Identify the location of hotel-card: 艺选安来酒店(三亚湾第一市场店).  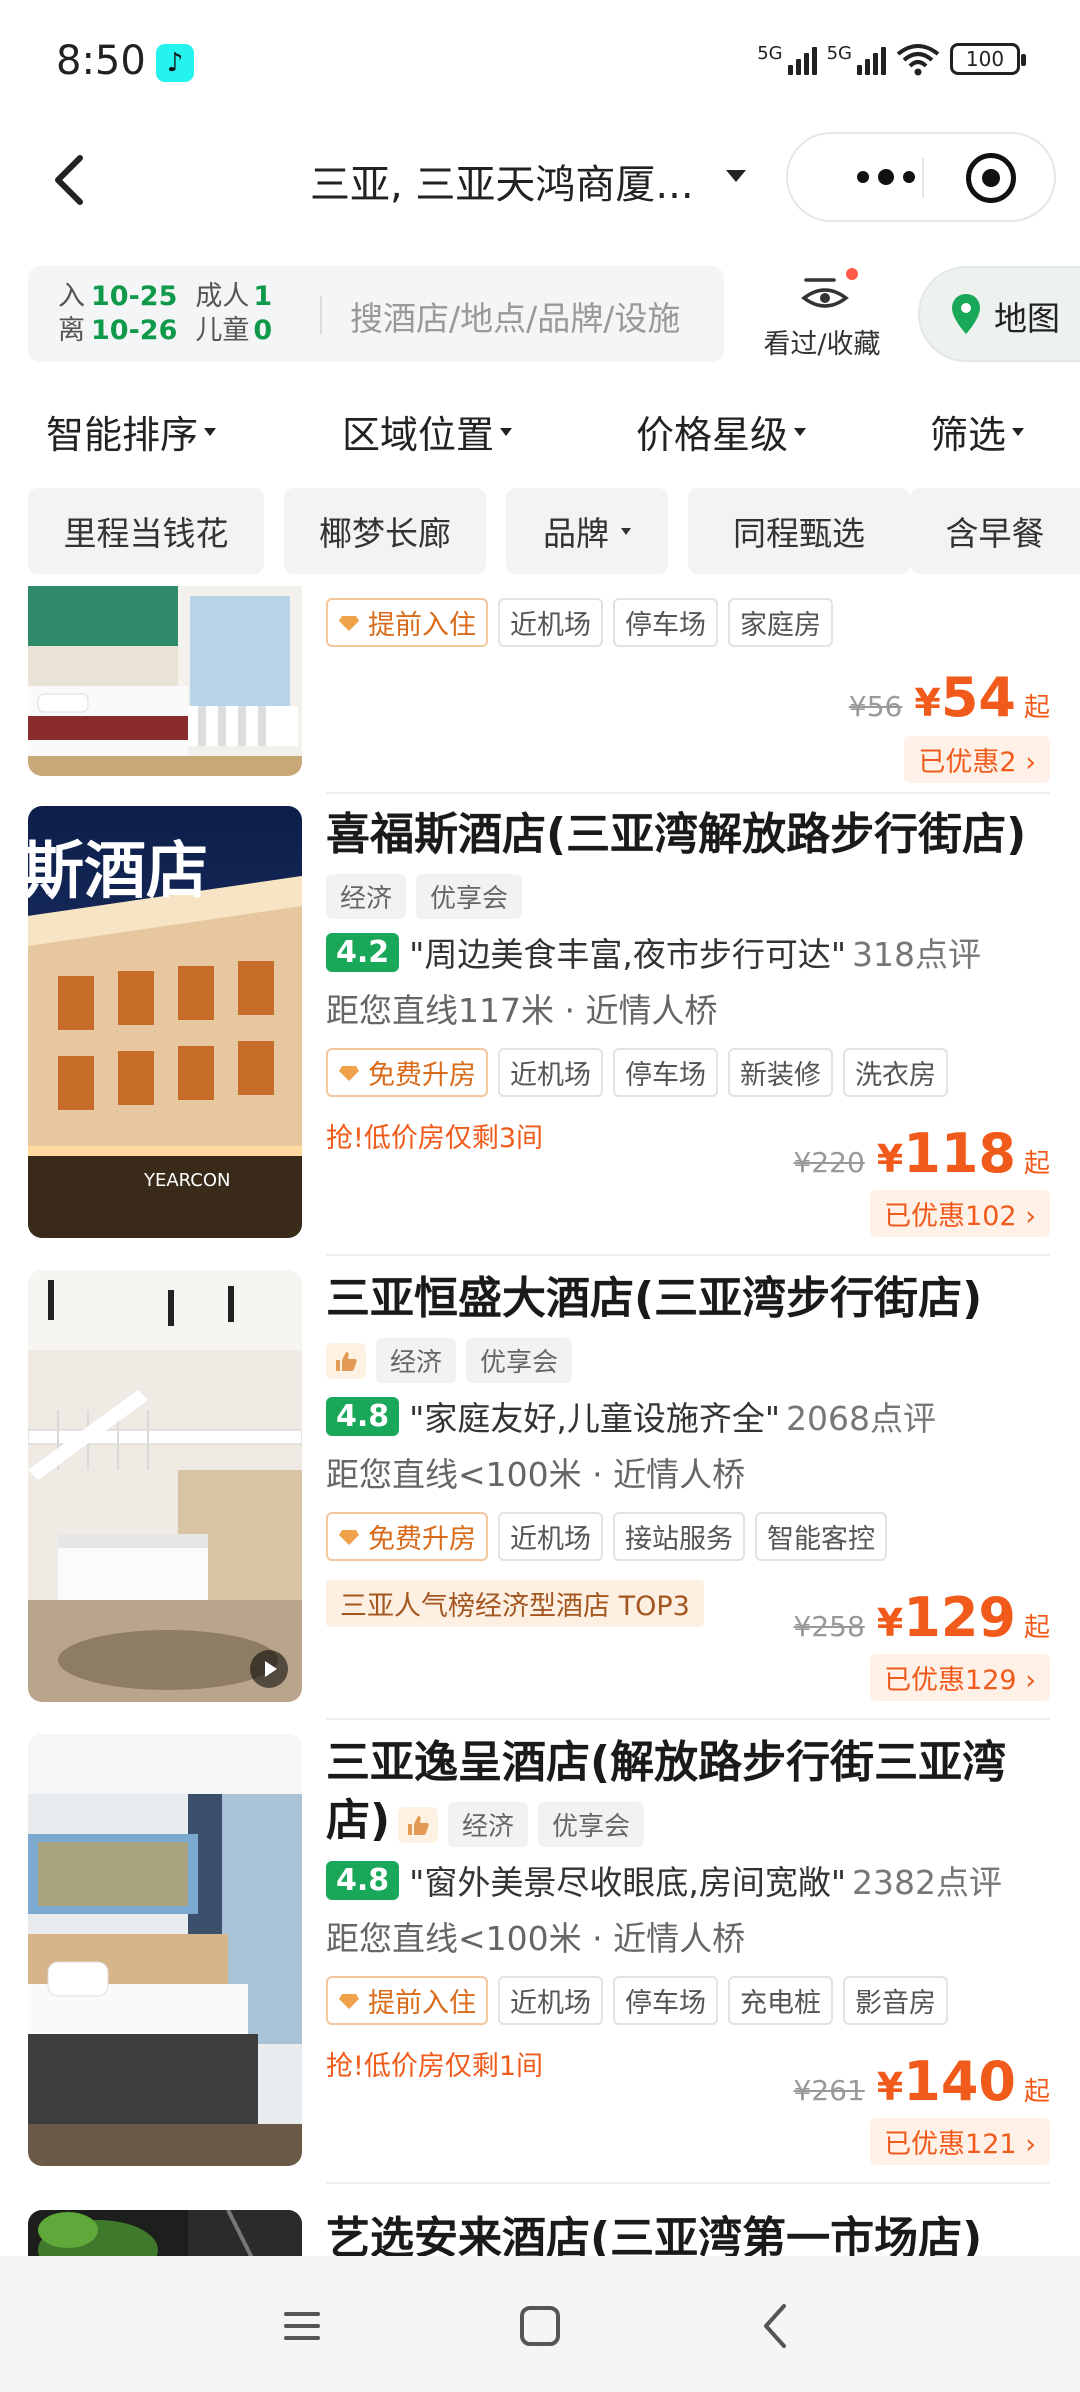
(540, 2227).